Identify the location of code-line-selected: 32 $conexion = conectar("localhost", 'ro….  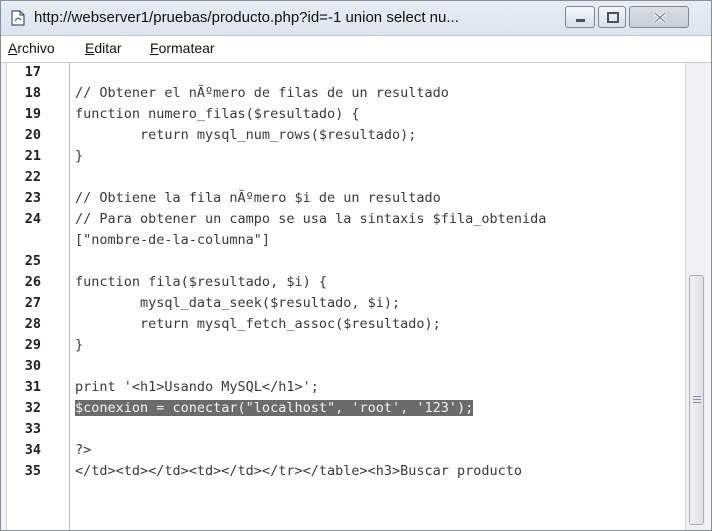
(344, 409).